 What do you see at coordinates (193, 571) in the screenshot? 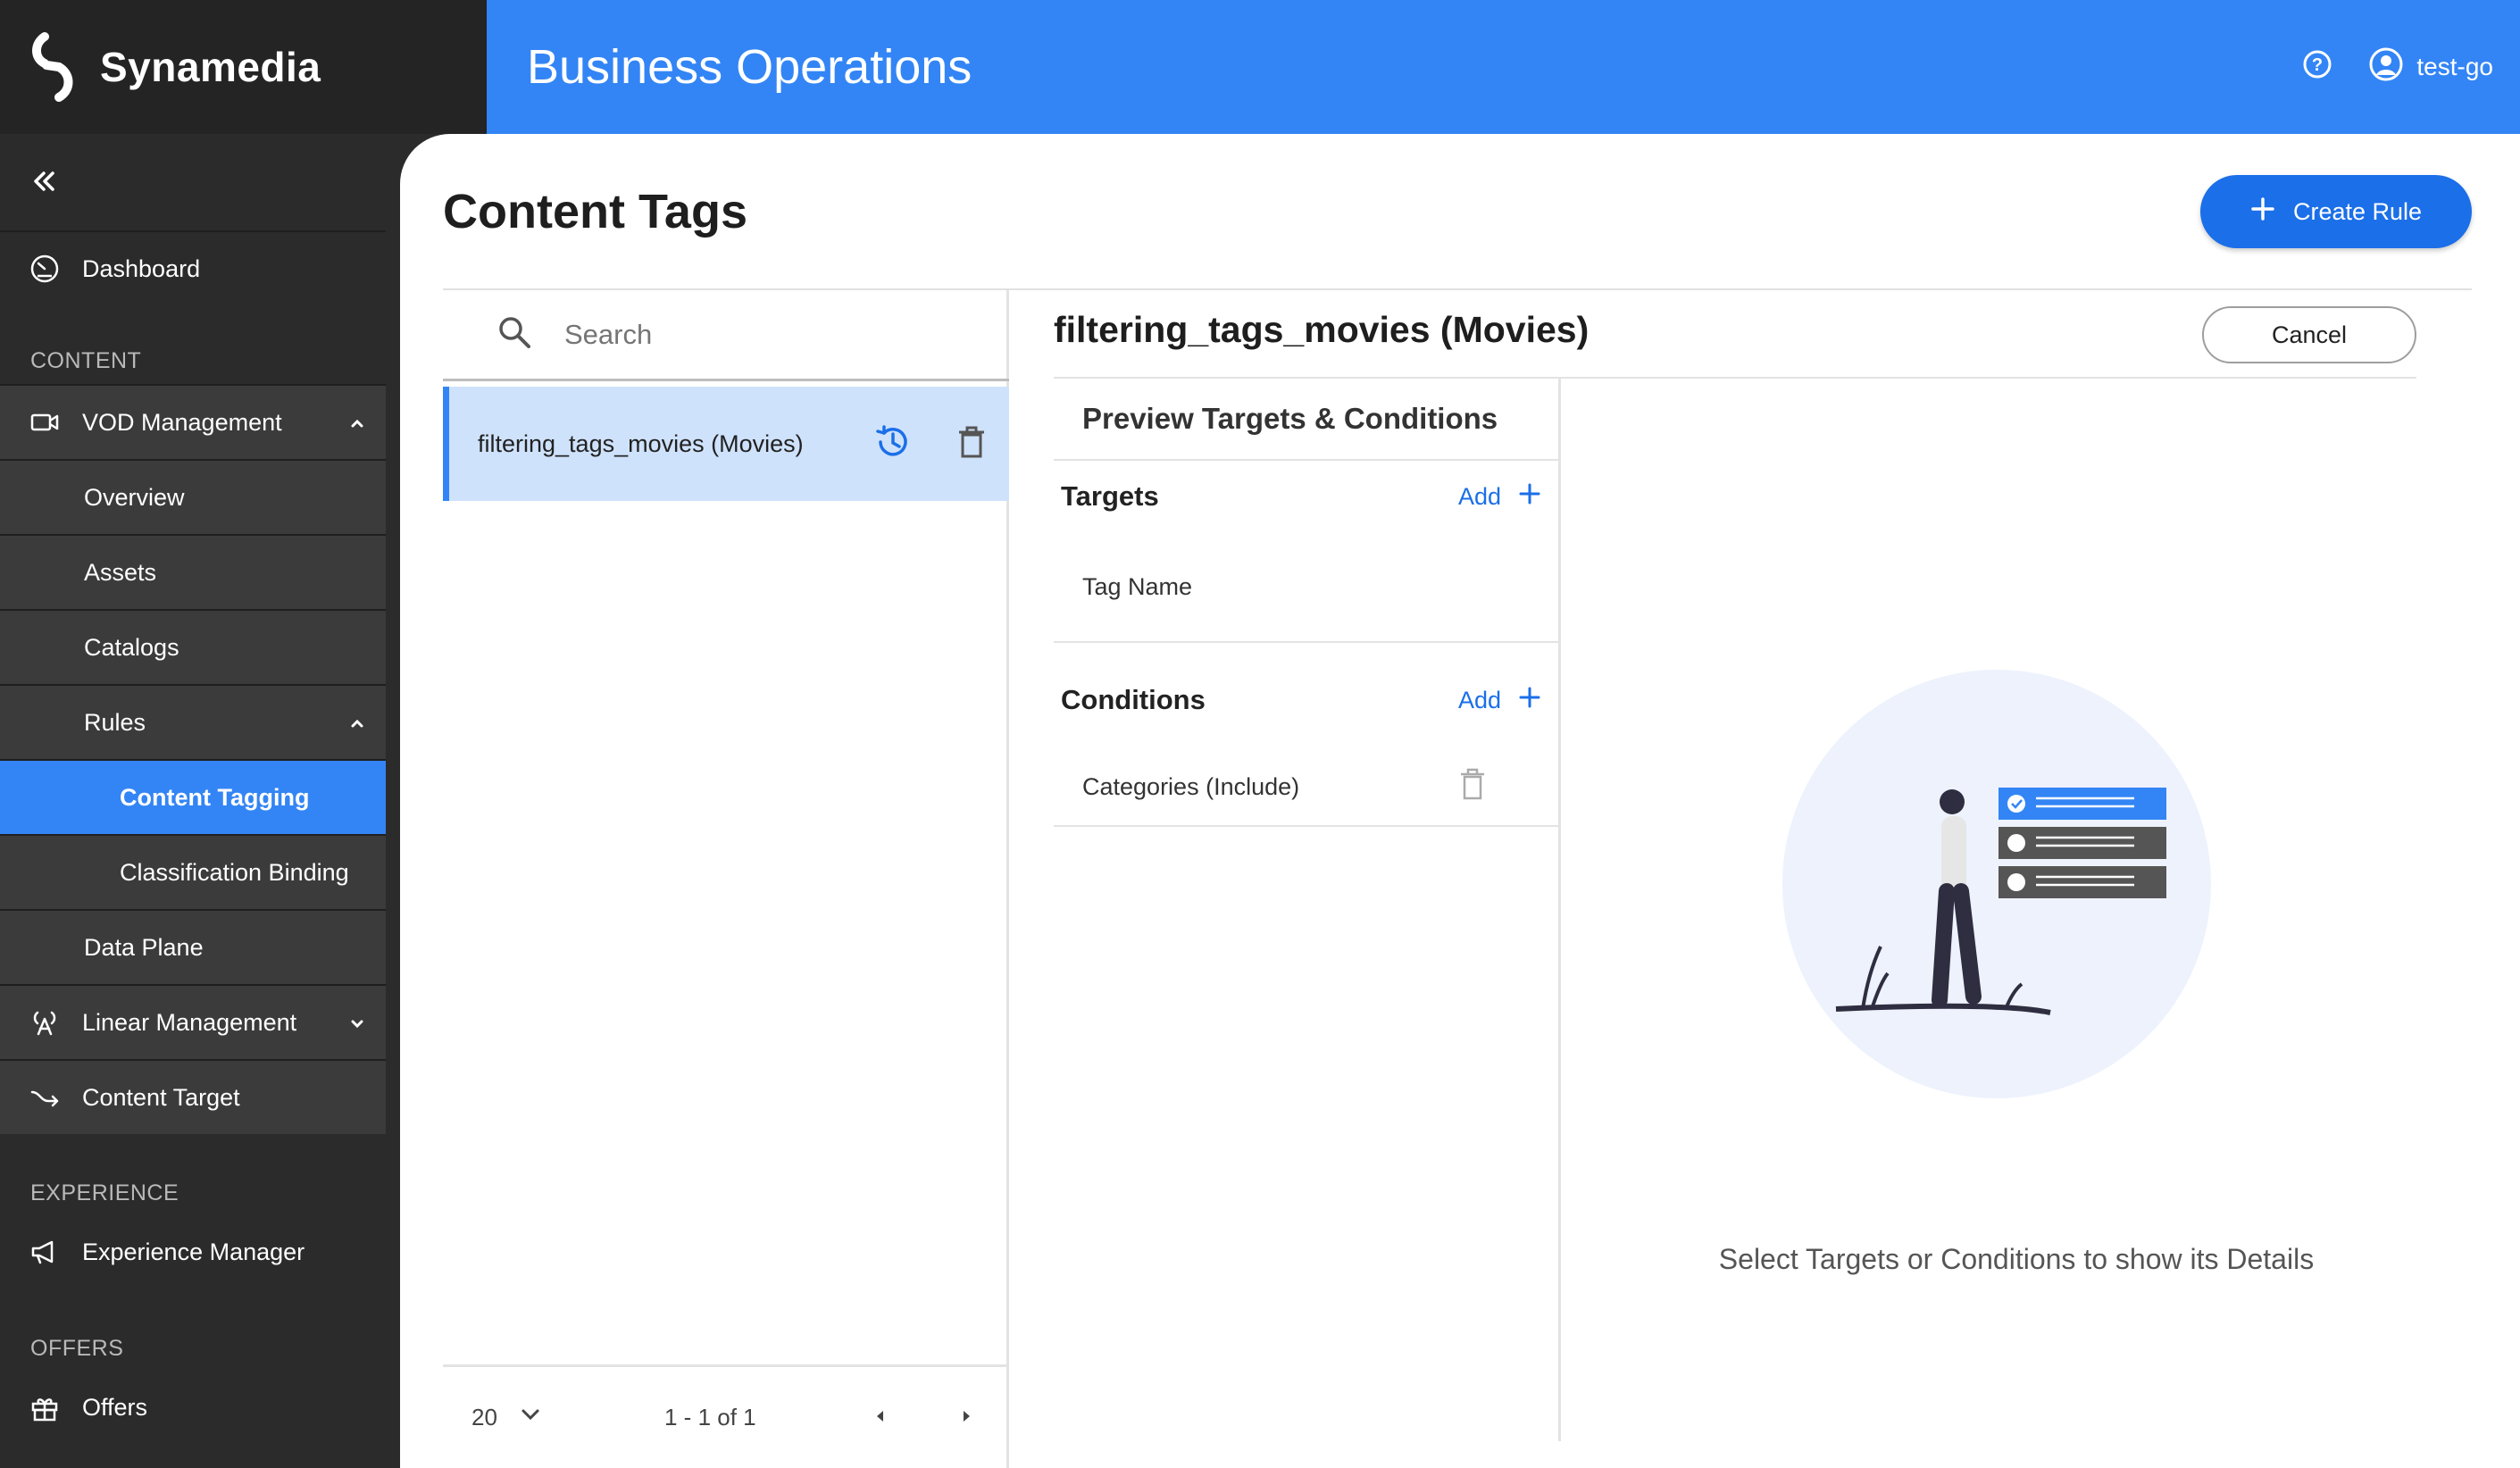
I see `sidebar-item-assets: Assets` at bounding box center [193, 571].